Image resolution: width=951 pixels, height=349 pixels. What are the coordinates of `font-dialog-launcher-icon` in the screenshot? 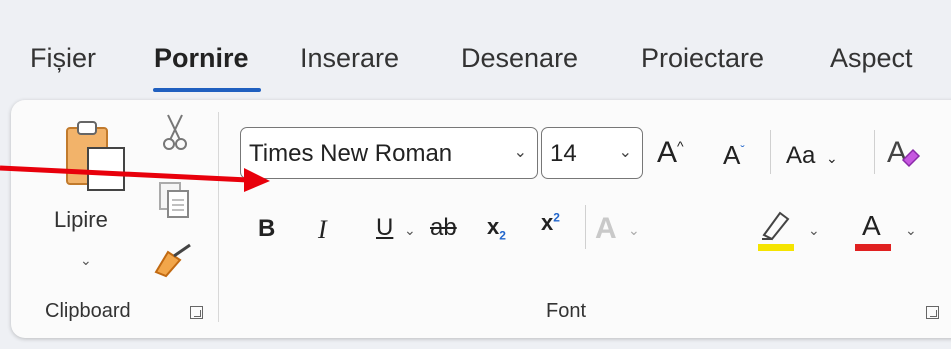 It's located at (932, 312).